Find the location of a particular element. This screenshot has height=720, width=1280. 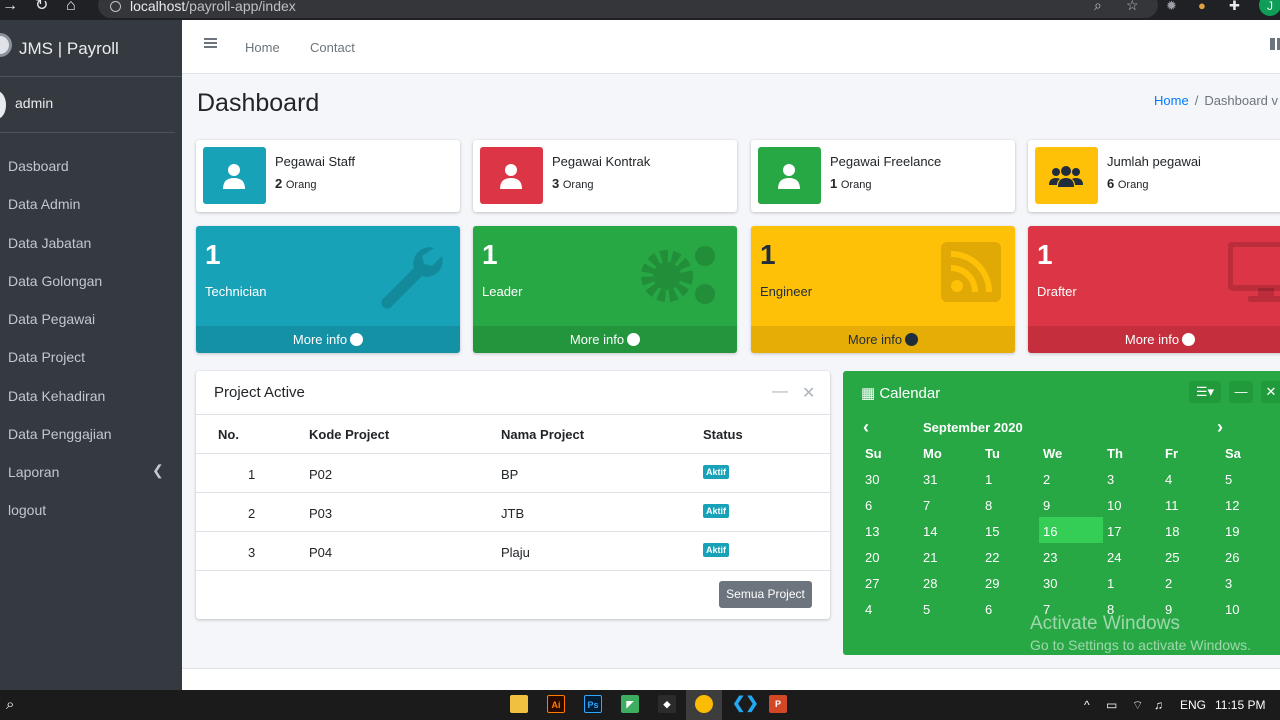

file-explorer-icon is located at coordinates (519, 704).